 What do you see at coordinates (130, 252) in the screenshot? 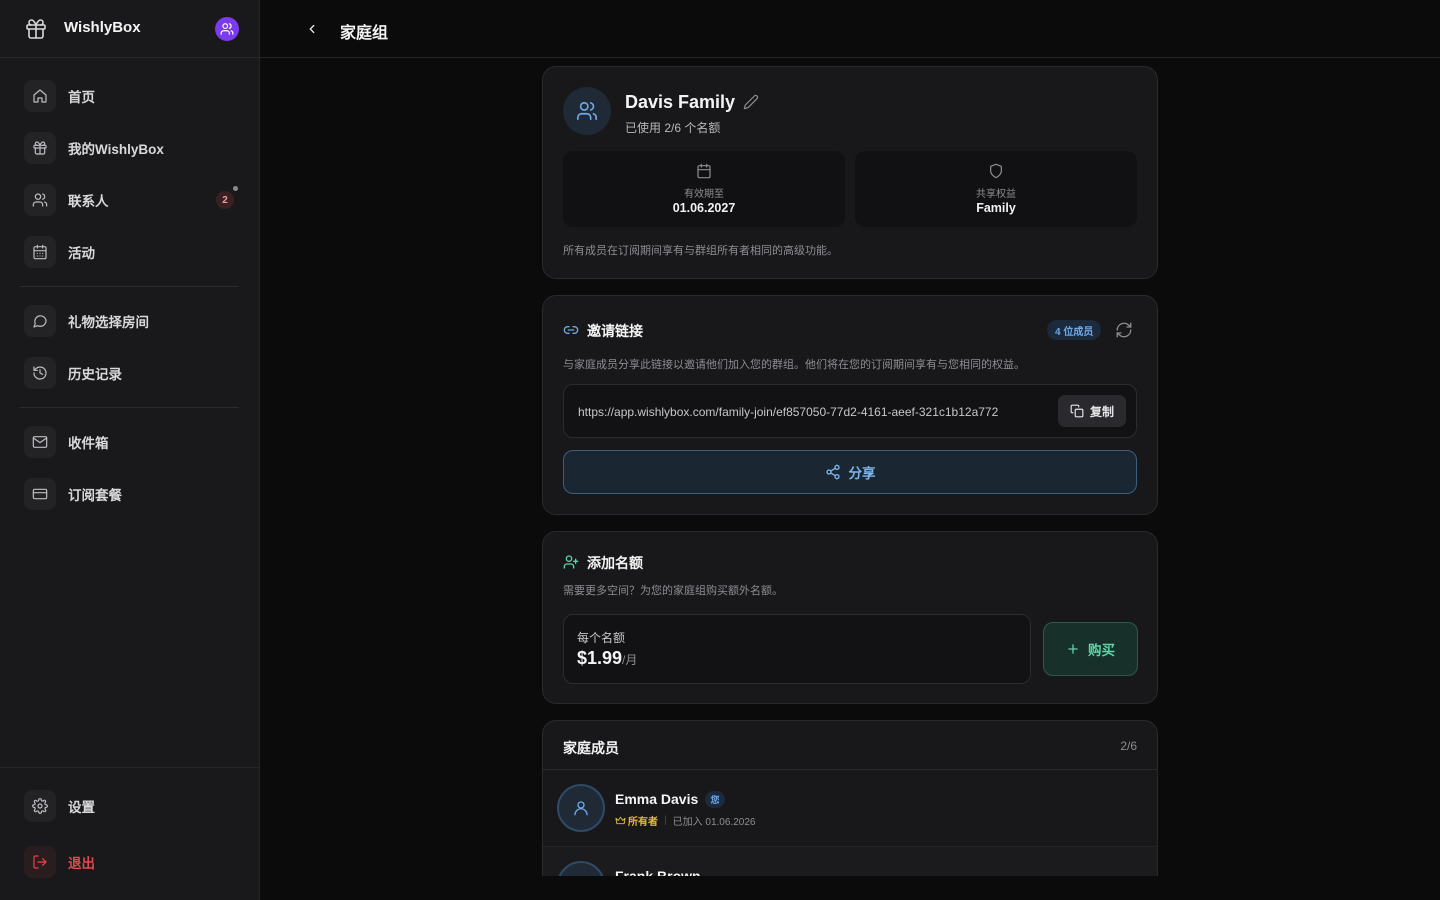
I see `sidebar-item-events: 活动` at bounding box center [130, 252].